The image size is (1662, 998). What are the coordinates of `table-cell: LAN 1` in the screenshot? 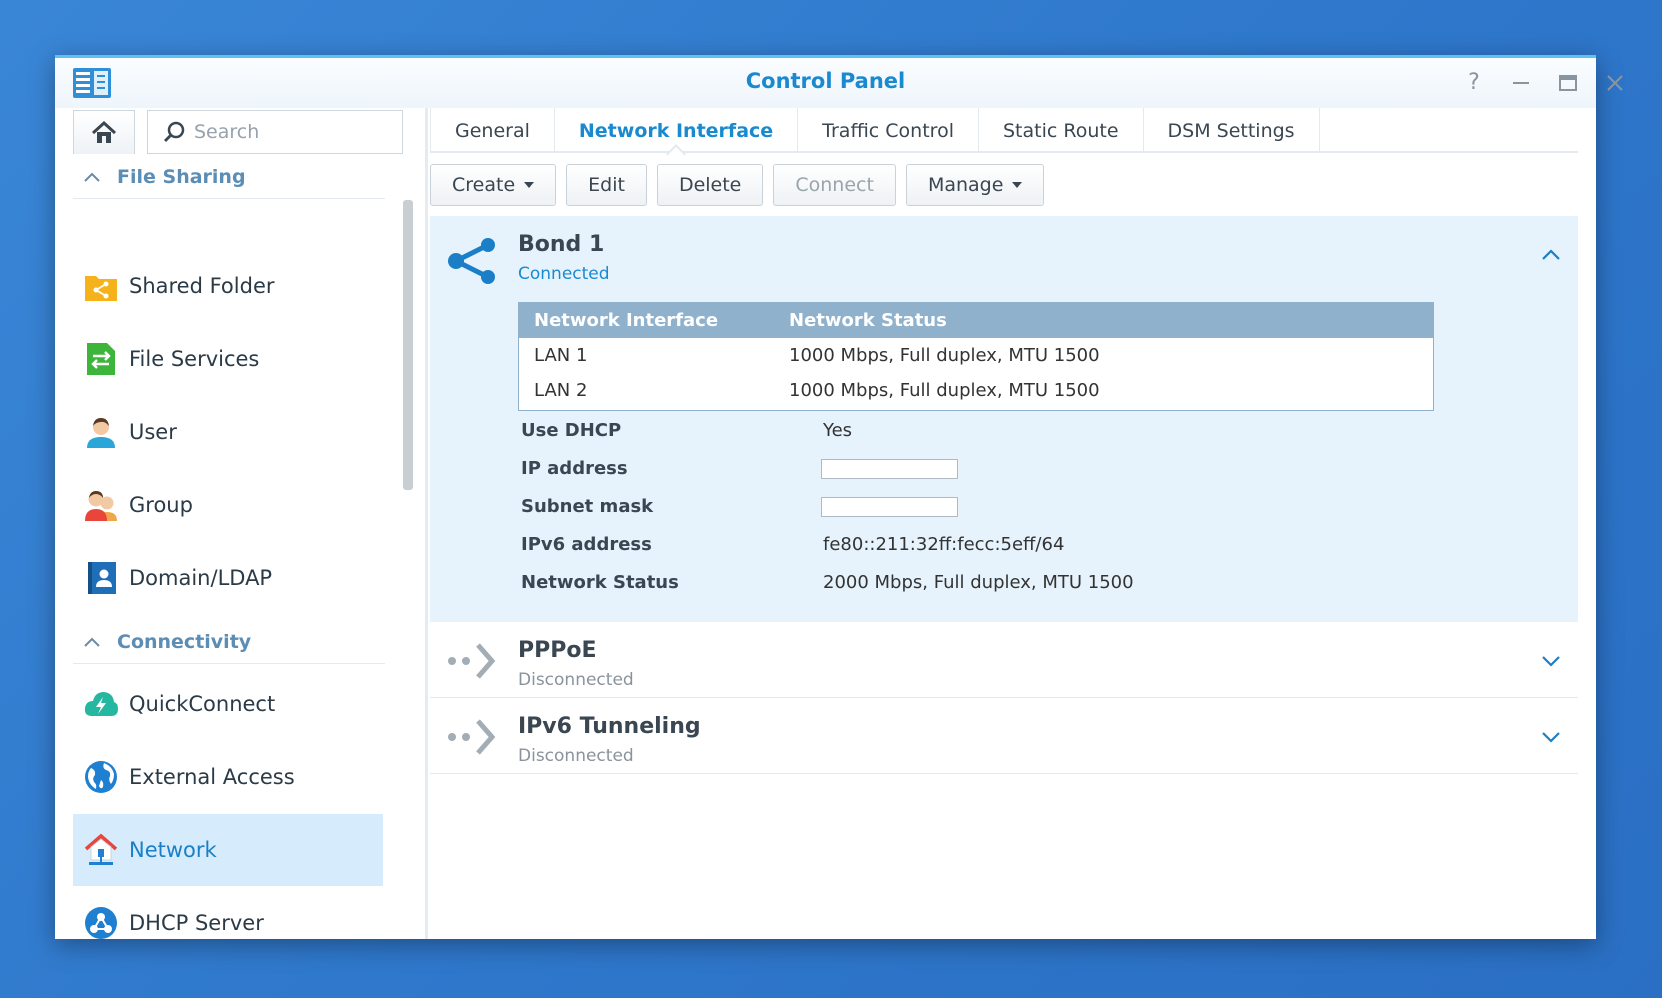 It's located at (561, 355).